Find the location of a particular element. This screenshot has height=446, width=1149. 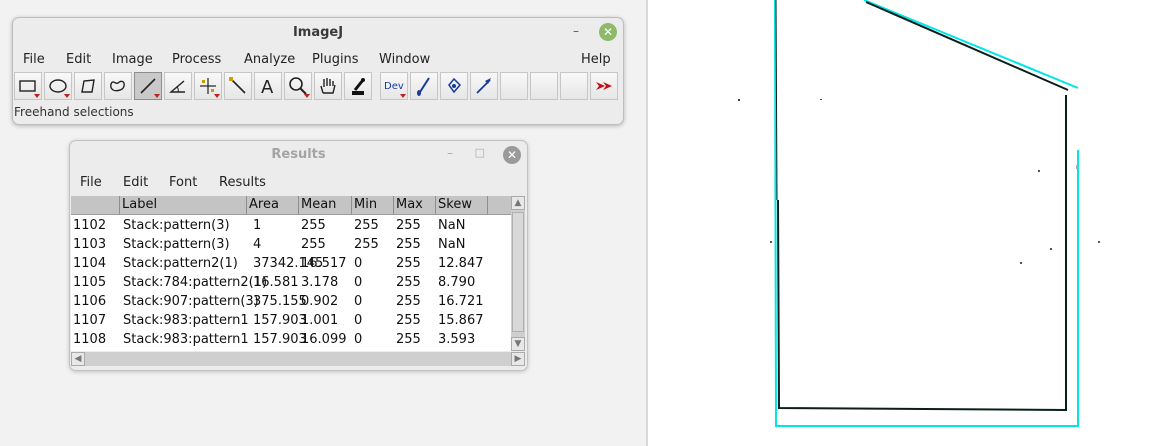

dark-roof-edge is located at coordinates (967, 46).